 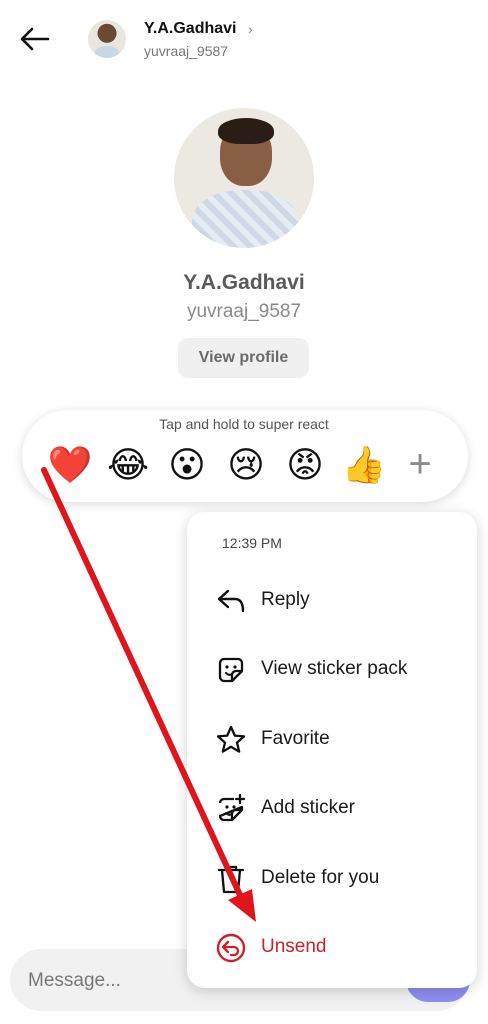 What do you see at coordinates (244, 282) in the screenshot?
I see `profile-name: Y.A.Gadhavi` at bounding box center [244, 282].